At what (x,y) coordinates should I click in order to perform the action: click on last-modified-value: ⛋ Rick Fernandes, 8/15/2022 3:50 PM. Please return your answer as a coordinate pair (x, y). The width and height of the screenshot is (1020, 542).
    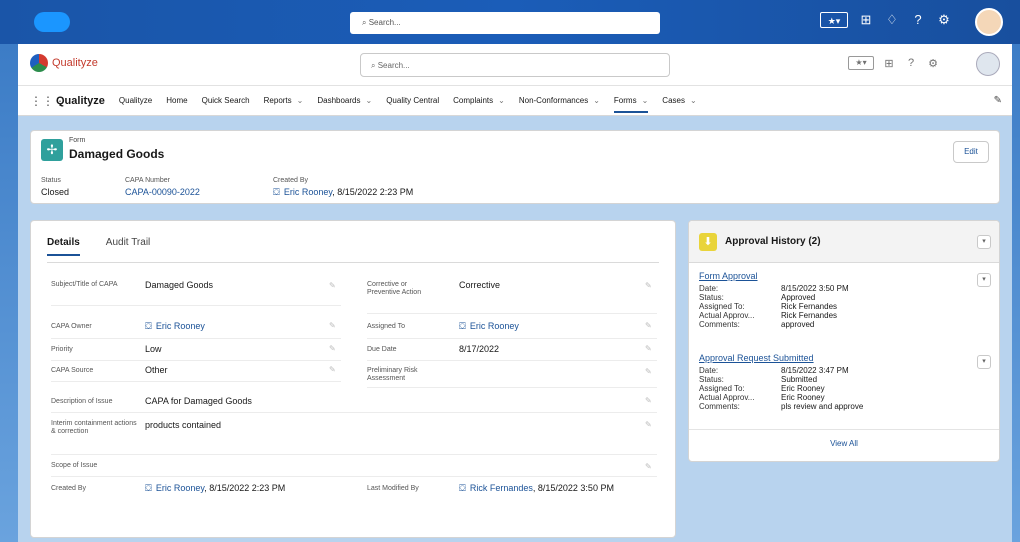
    Looking at the image, I should click on (536, 488).